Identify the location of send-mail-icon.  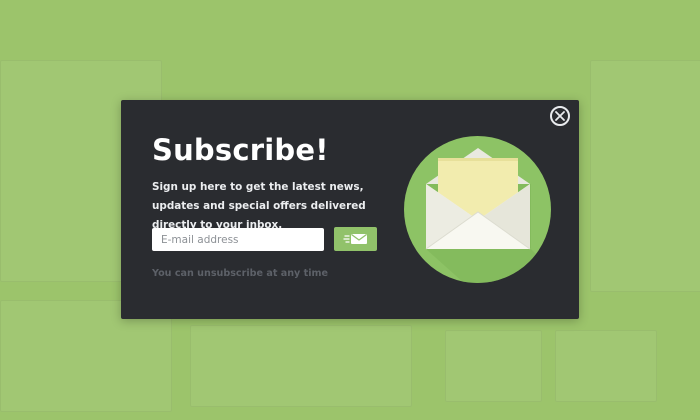
(355, 238).